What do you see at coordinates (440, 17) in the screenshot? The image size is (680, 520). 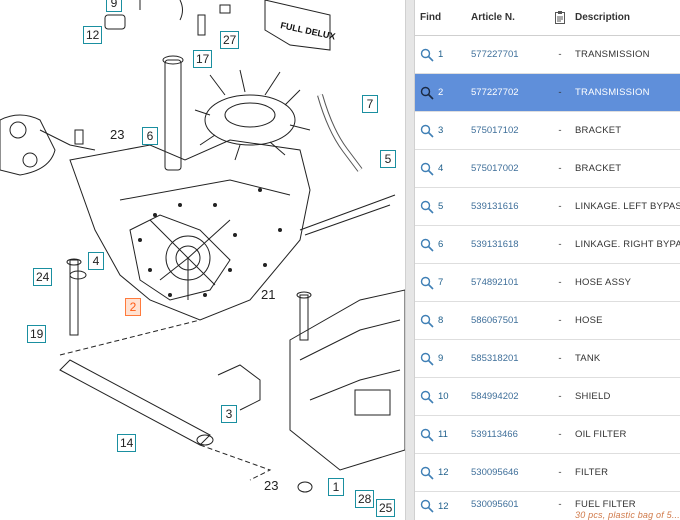 I see `header-find: Find` at bounding box center [440, 17].